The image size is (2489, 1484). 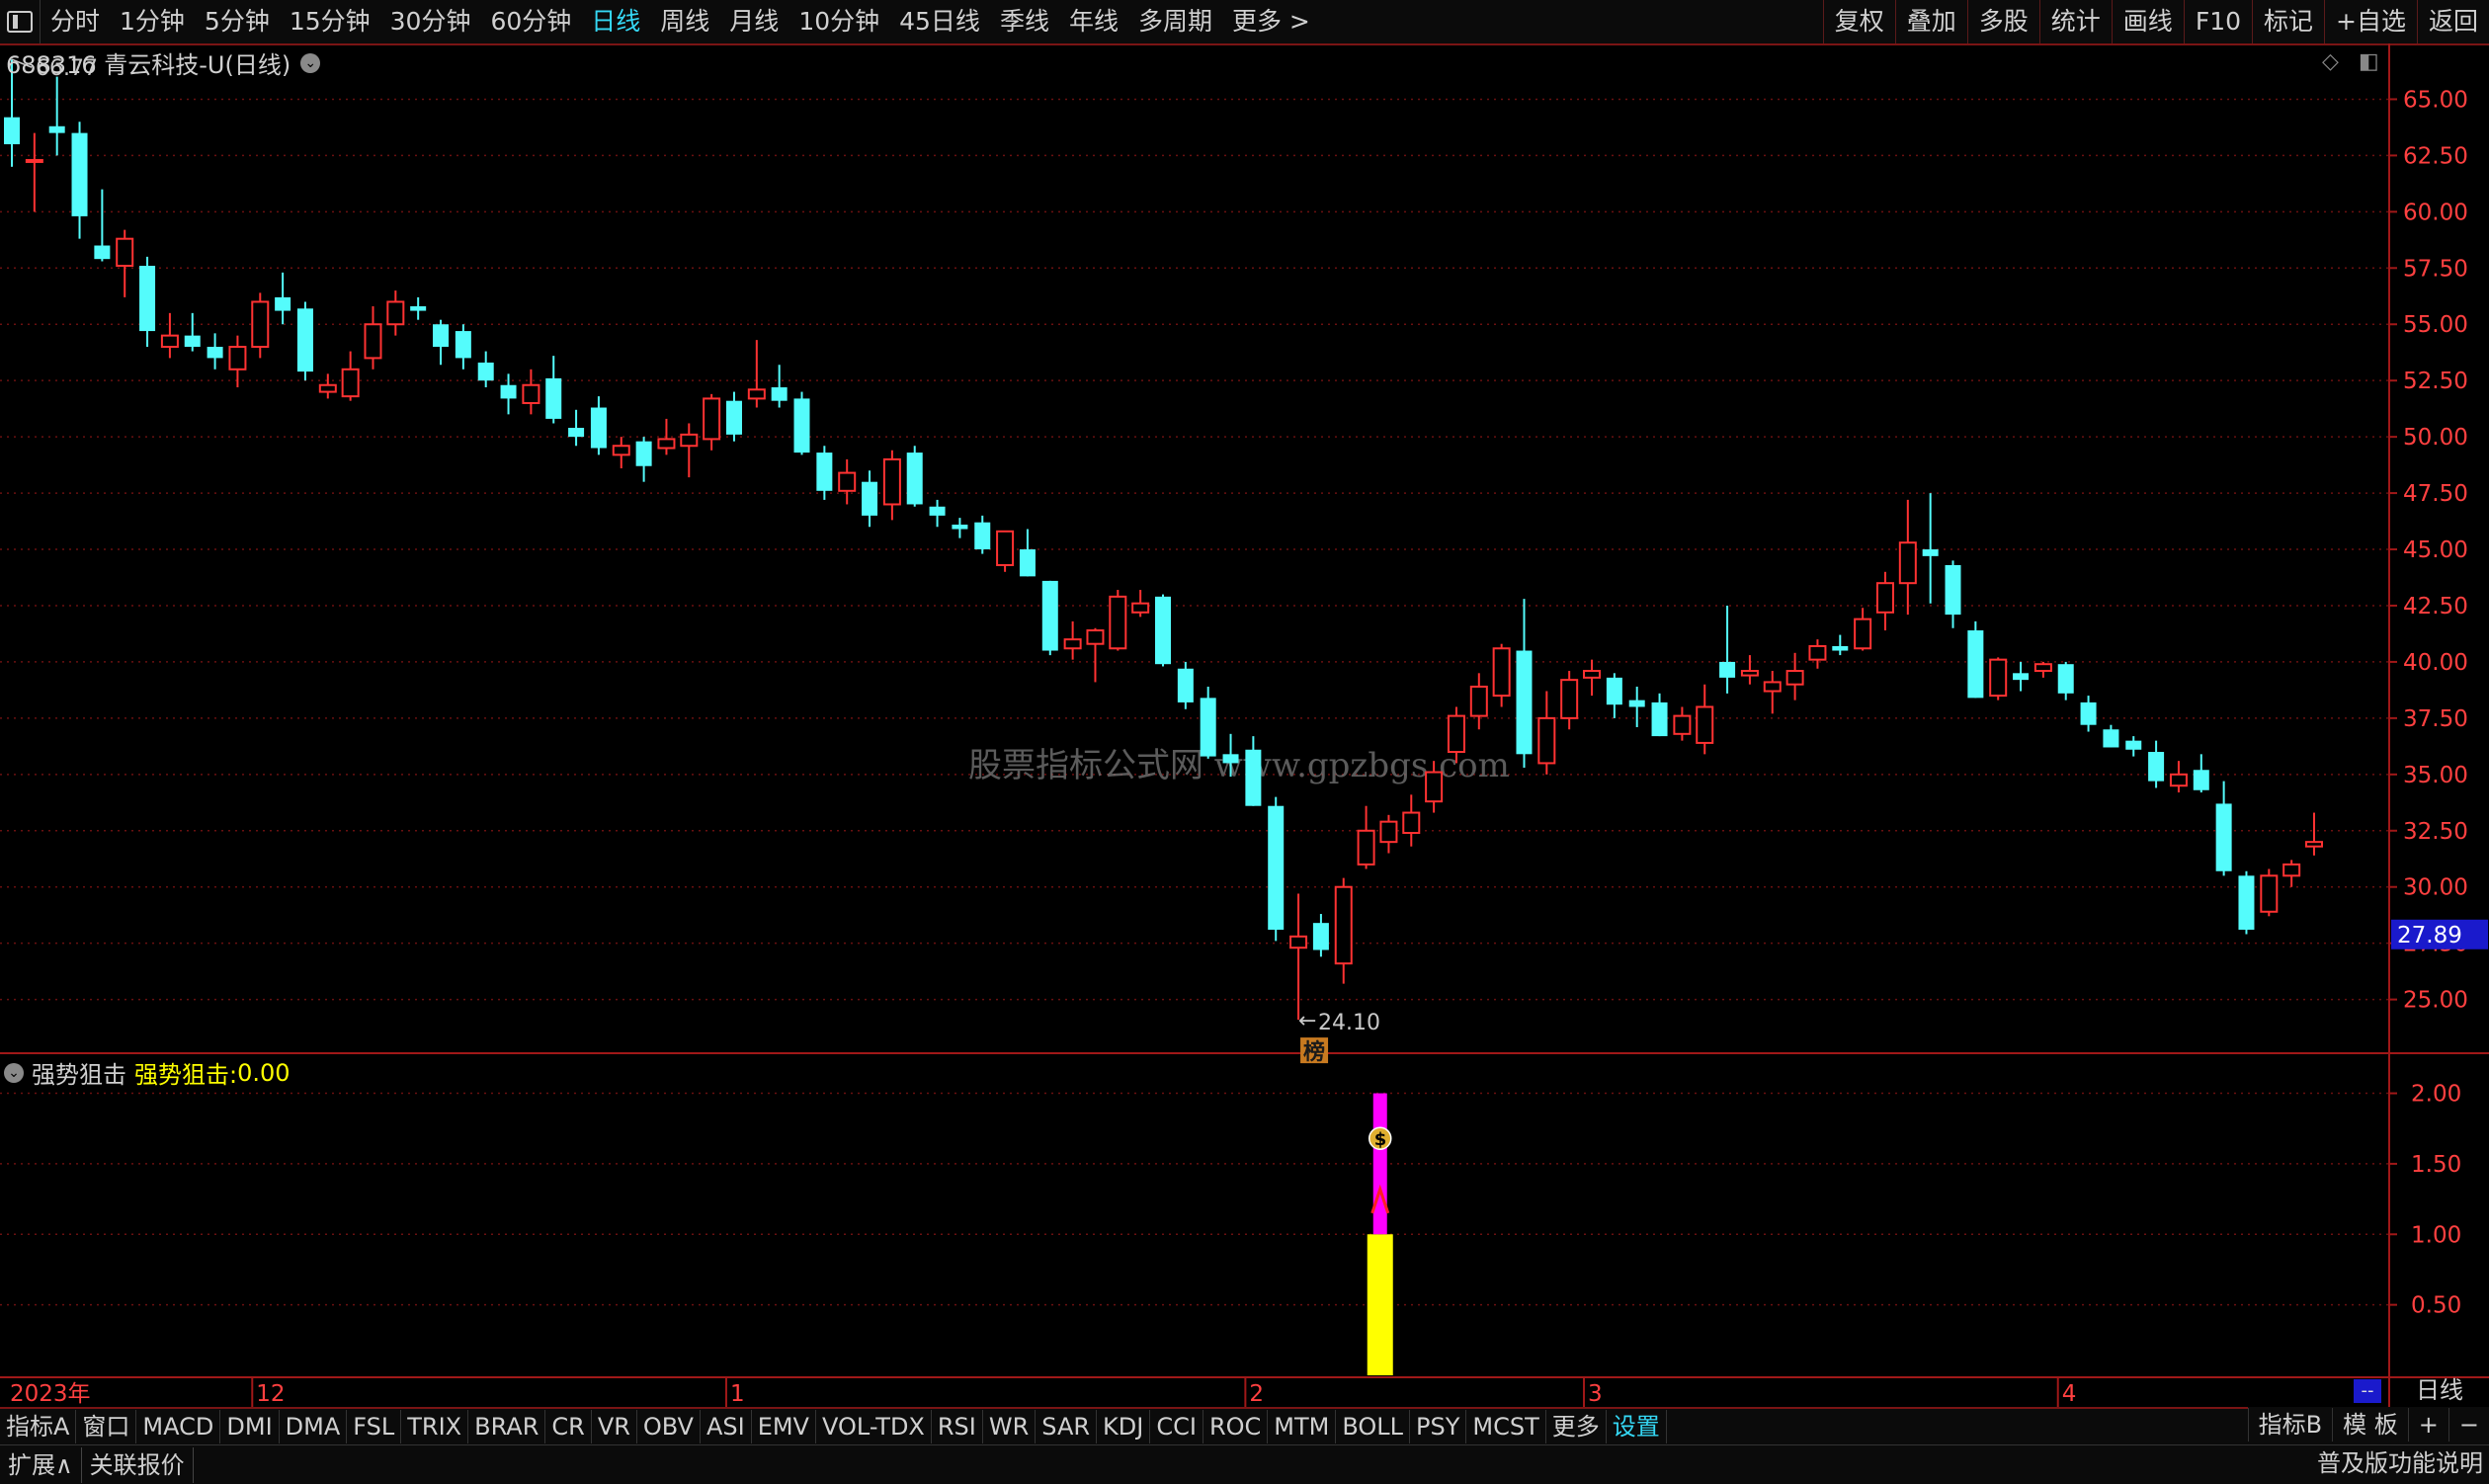 What do you see at coordinates (2003, 21) in the screenshot?
I see `toolbar-action-2: 多股` at bounding box center [2003, 21].